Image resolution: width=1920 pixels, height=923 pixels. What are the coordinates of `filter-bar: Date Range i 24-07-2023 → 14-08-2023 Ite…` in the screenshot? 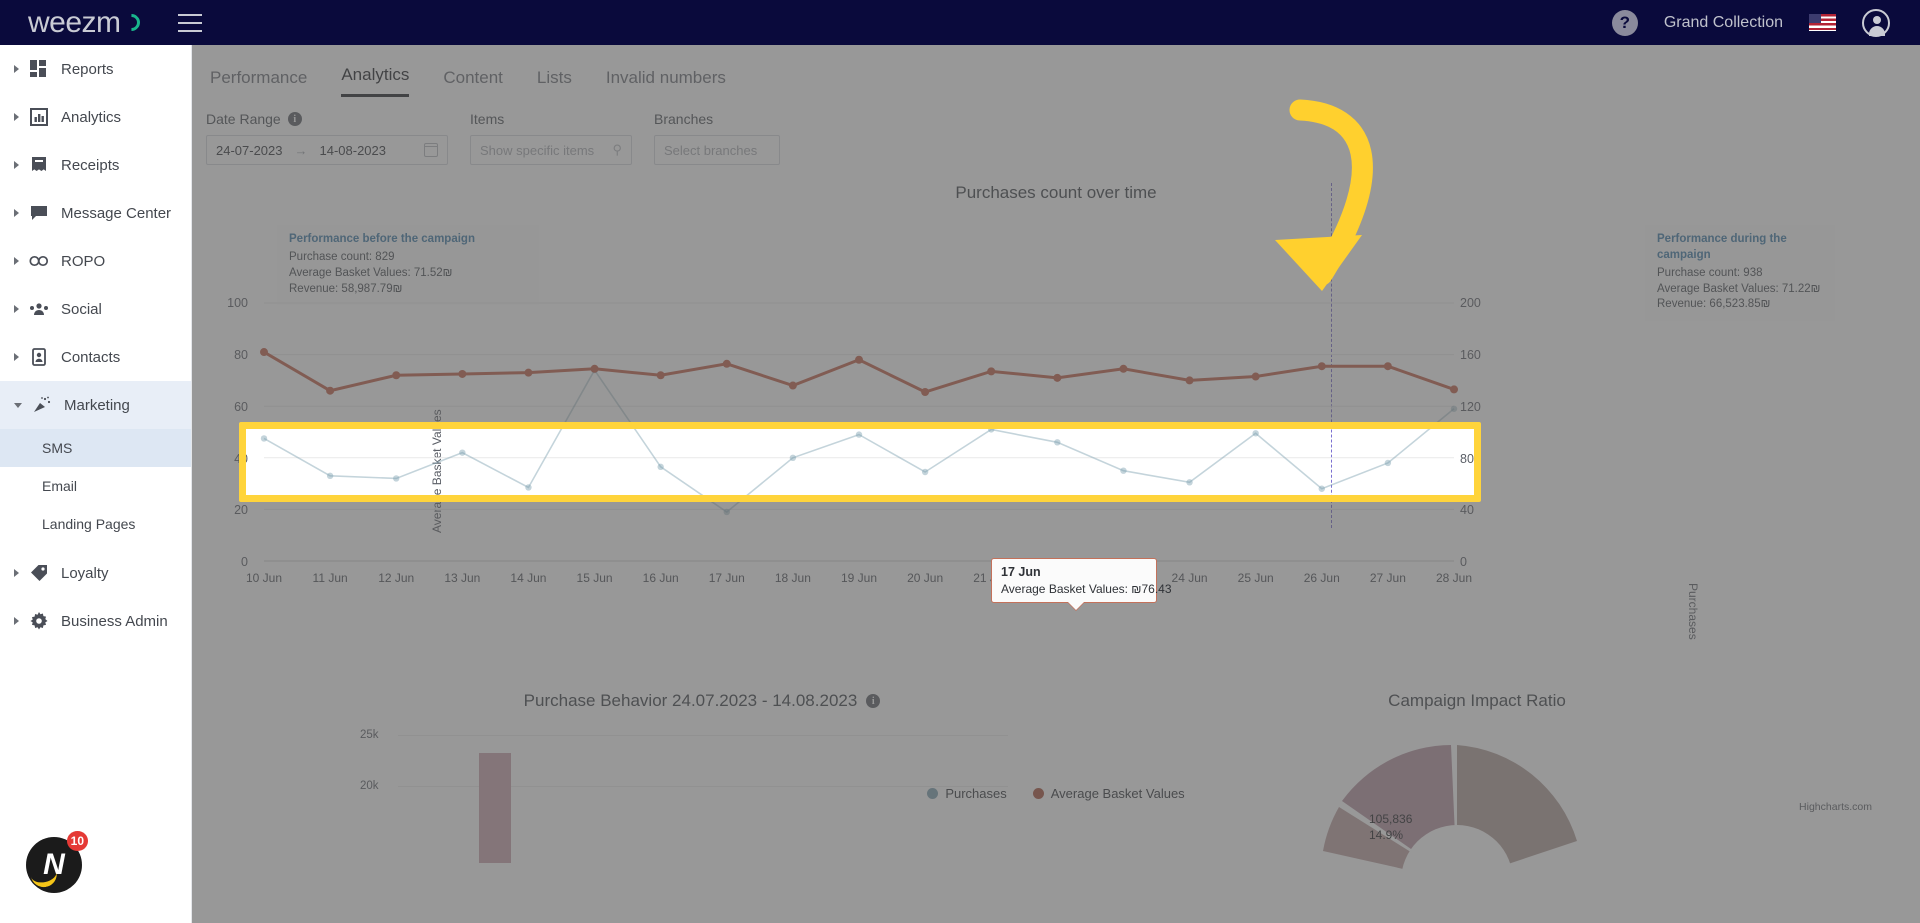 It's located at (1056, 131).